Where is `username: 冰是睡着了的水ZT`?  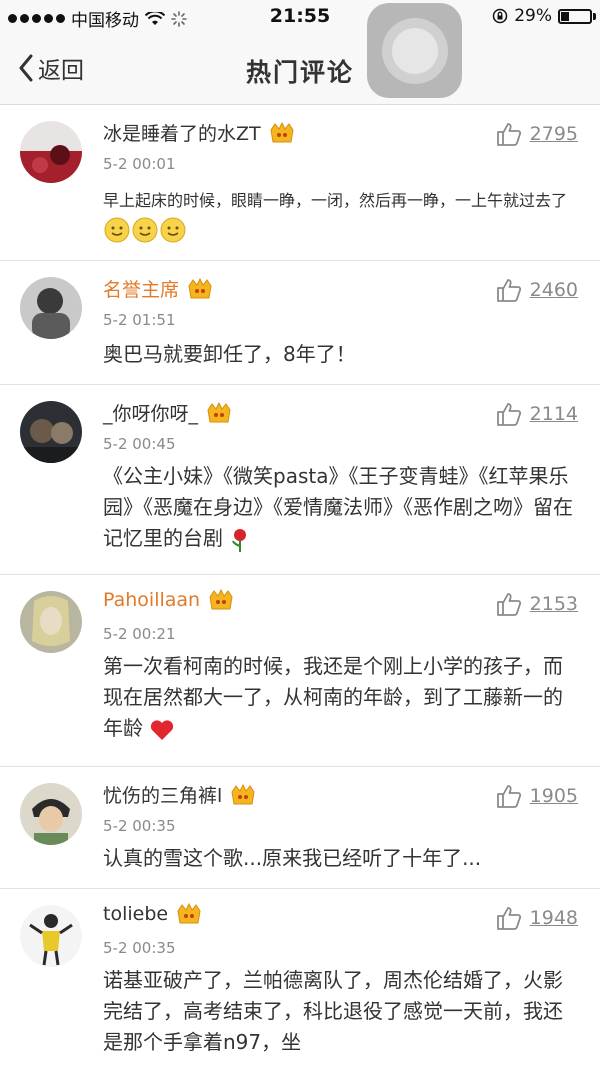
username: 冰是睡着了的水ZT is located at coordinates (182, 132).